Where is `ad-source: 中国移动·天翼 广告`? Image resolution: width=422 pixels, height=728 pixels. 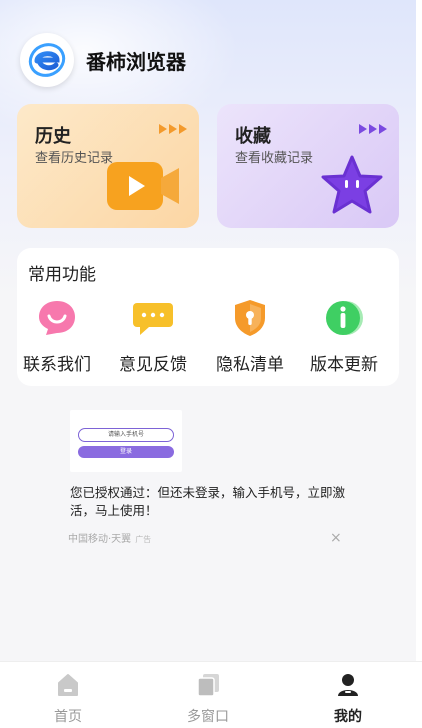
ad-source: 中国移动·天翼 广告 is located at coordinates (109, 537).